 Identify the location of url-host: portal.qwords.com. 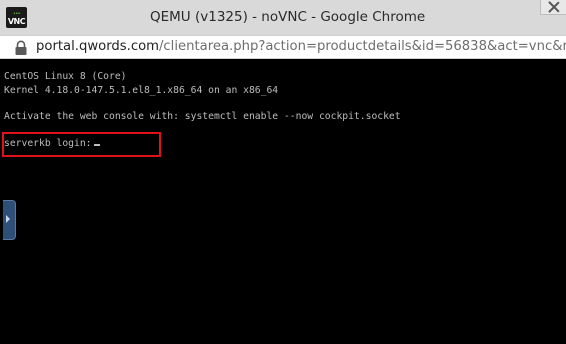
(97, 46).